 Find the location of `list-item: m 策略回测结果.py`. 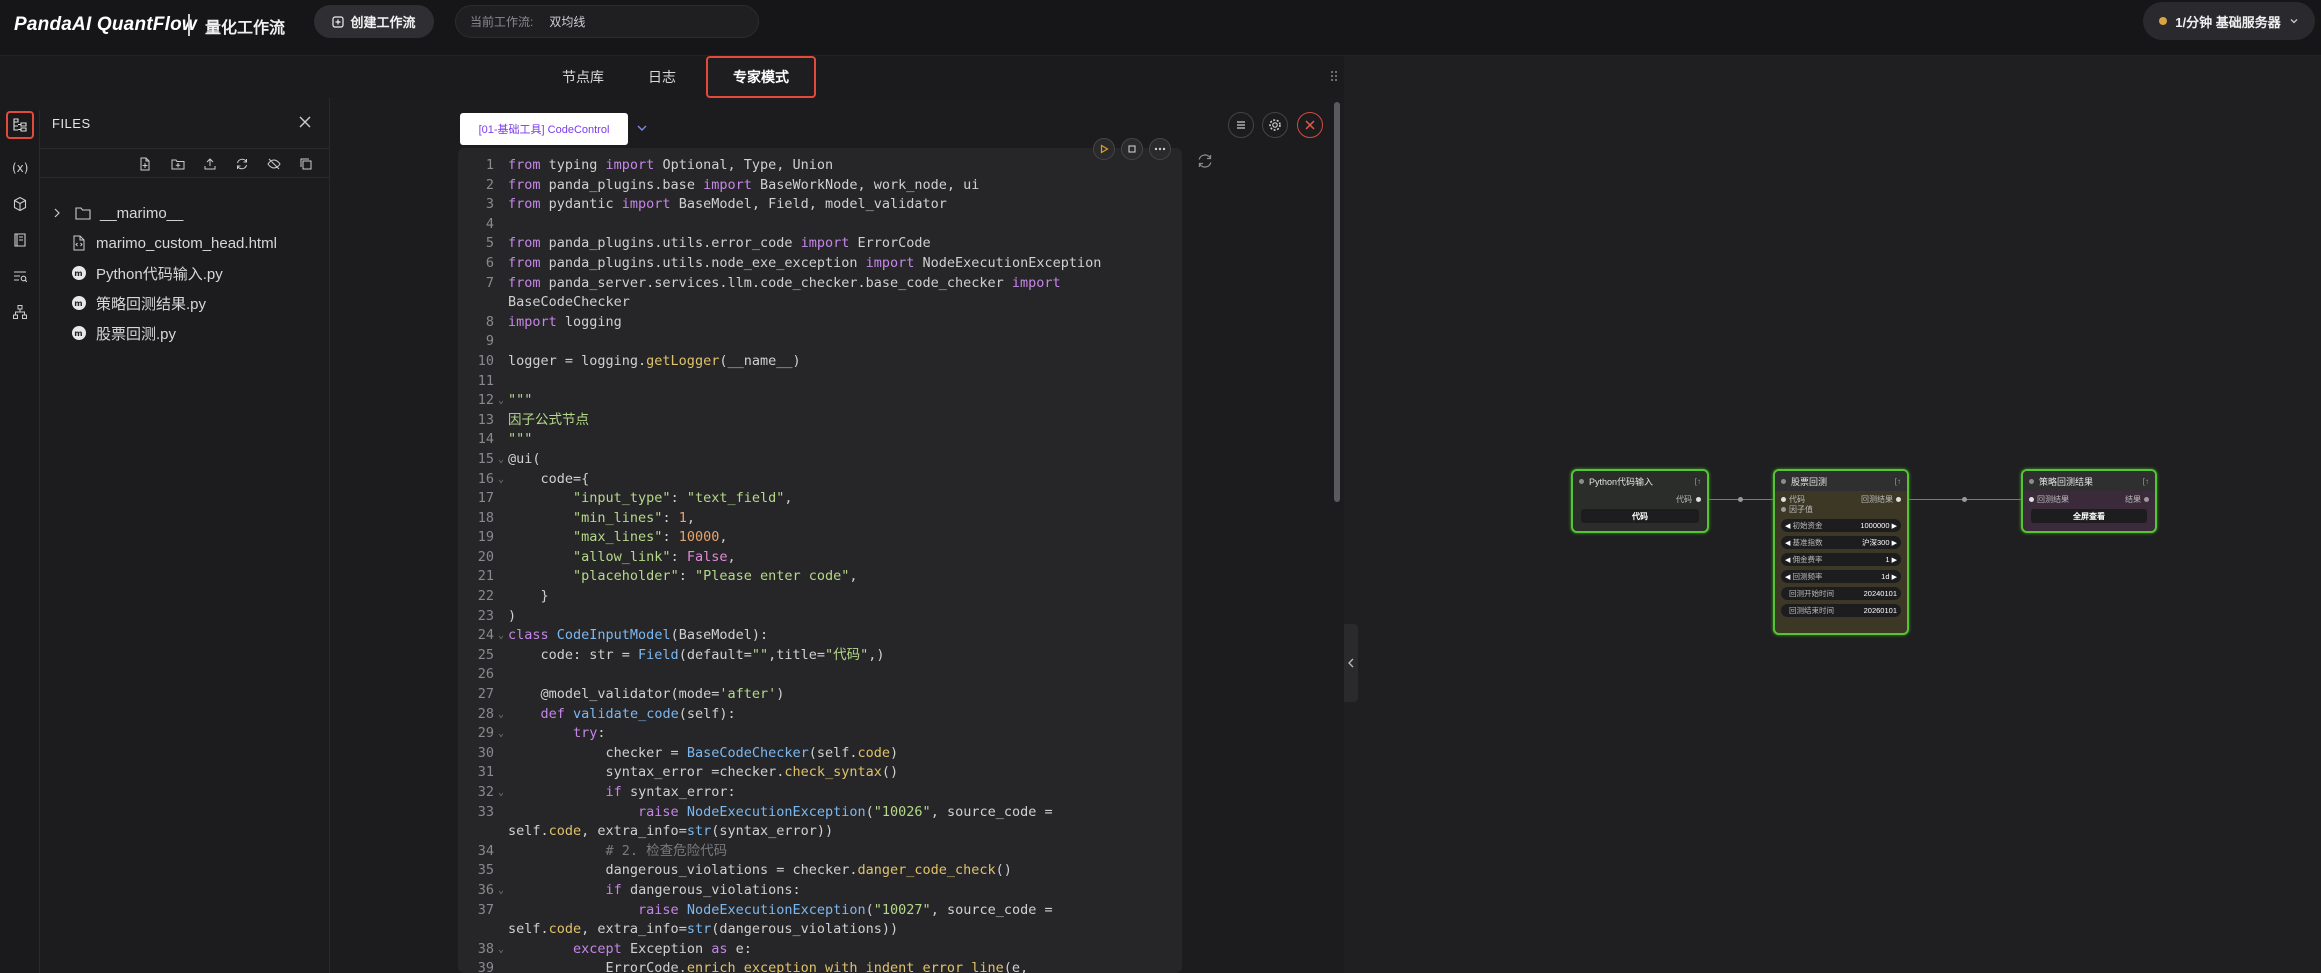

list-item: m 策略回测结果.py is located at coordinates (215, 303).